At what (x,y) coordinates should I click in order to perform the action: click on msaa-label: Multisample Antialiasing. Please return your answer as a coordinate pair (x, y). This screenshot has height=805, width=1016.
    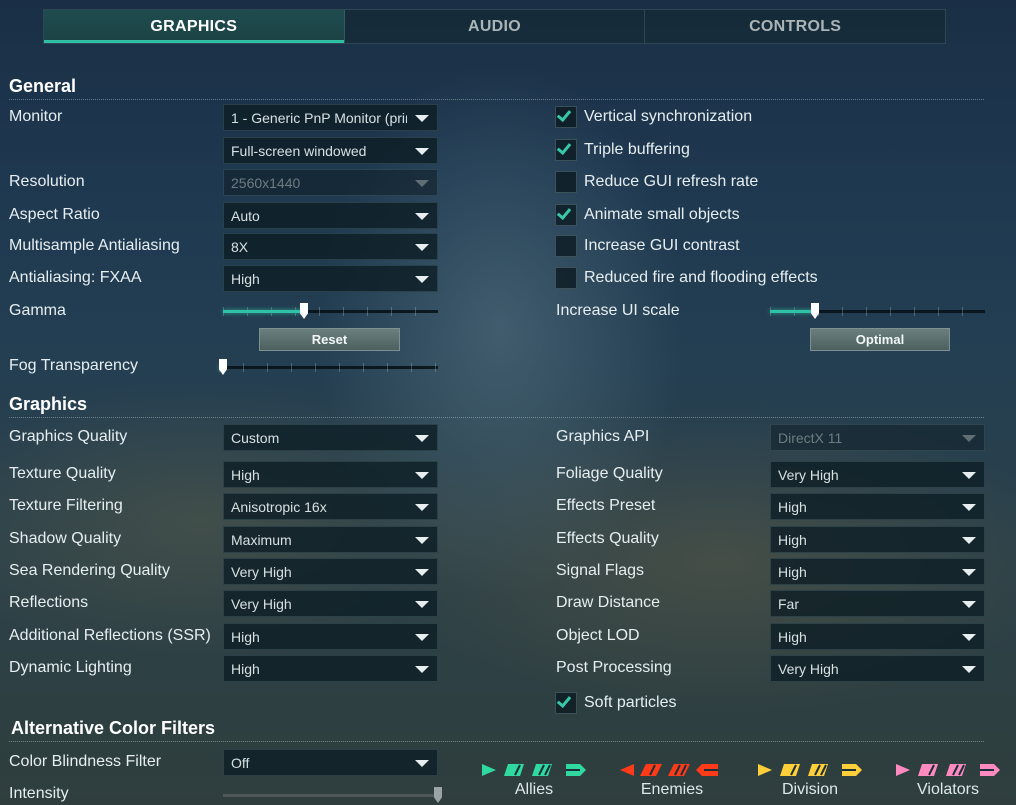
    Looking at the image, I should click on (94, 245).